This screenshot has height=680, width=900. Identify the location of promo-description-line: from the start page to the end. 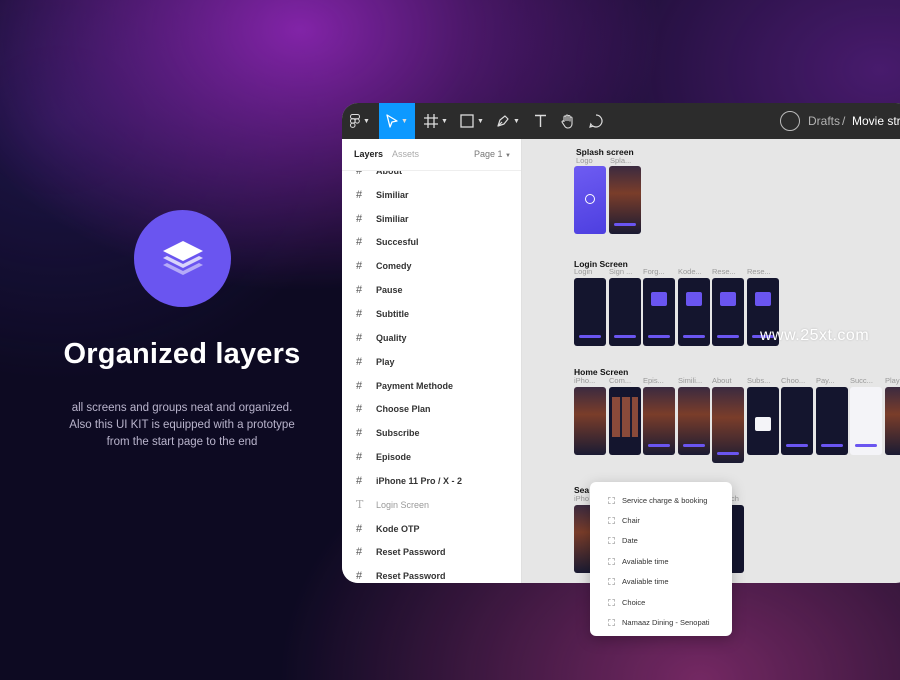
(182, 442).